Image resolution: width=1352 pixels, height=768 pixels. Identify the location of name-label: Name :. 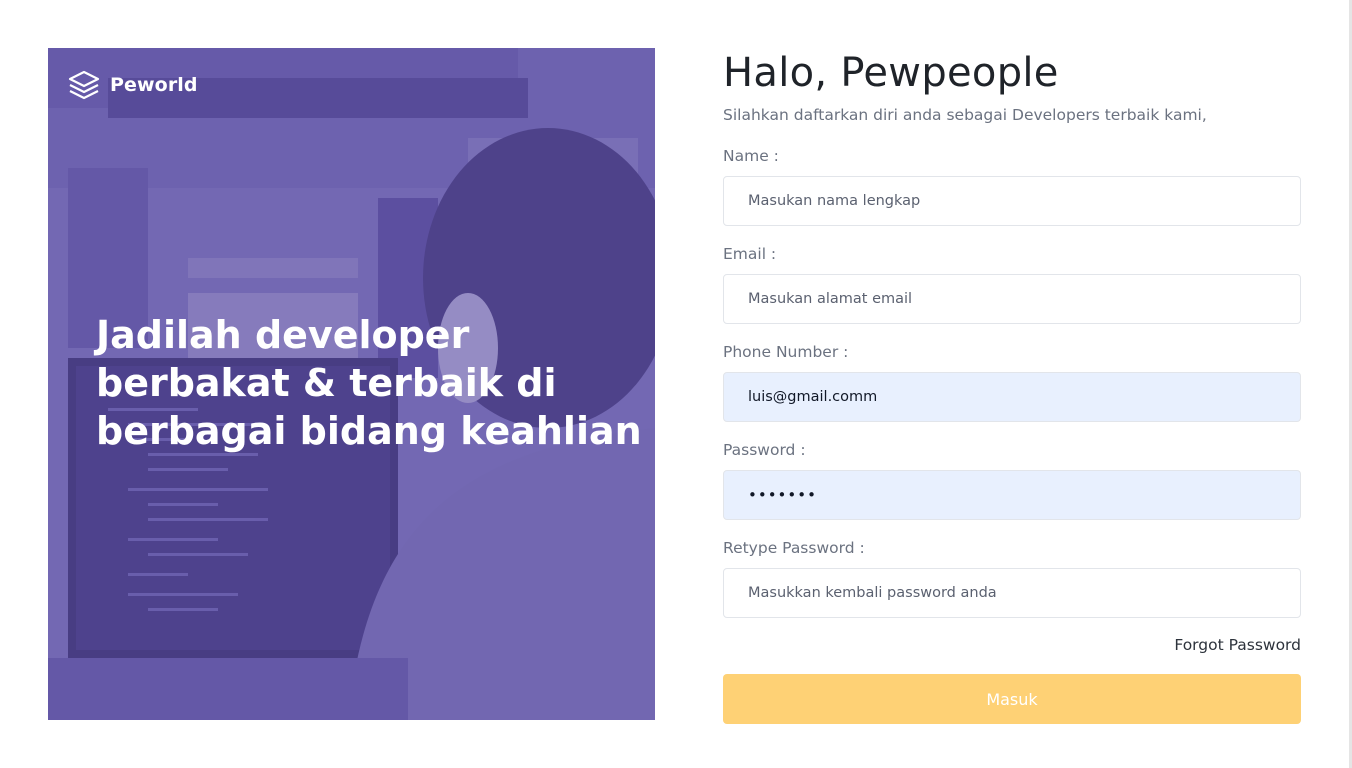
(751, 156).